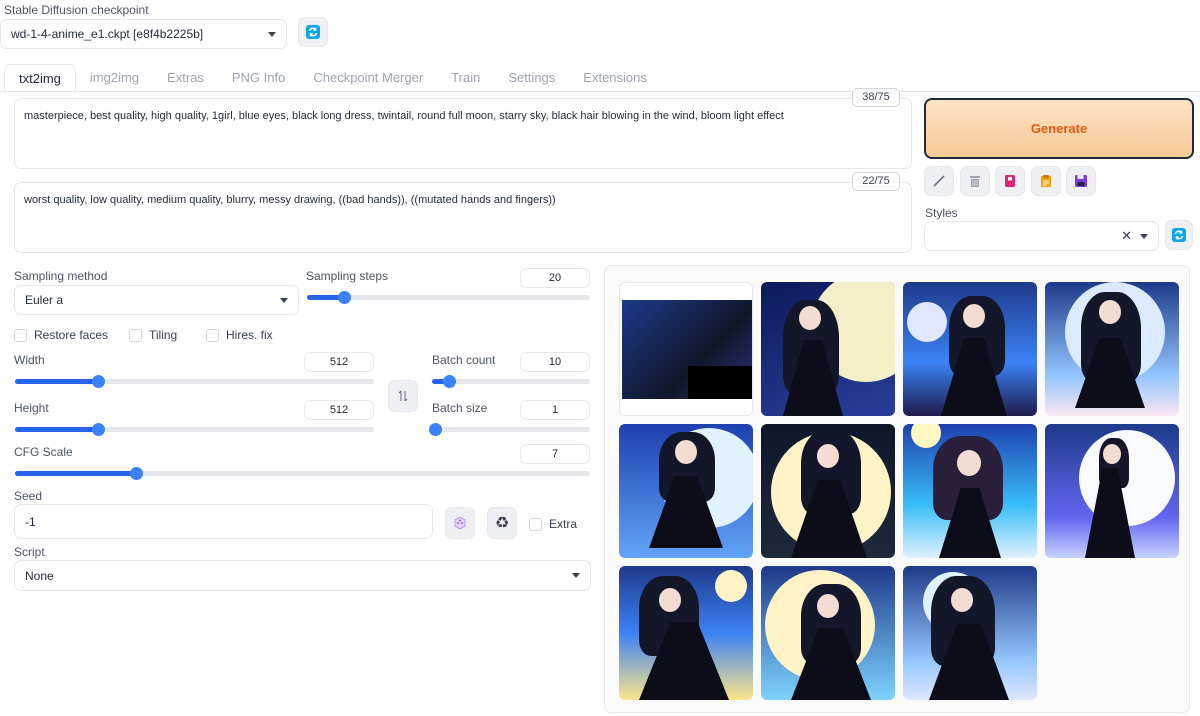  I want to click on checkpoint-select: wd-1-4-anime_e1.ckpt [e8f4b2225b], so click(143, 34).